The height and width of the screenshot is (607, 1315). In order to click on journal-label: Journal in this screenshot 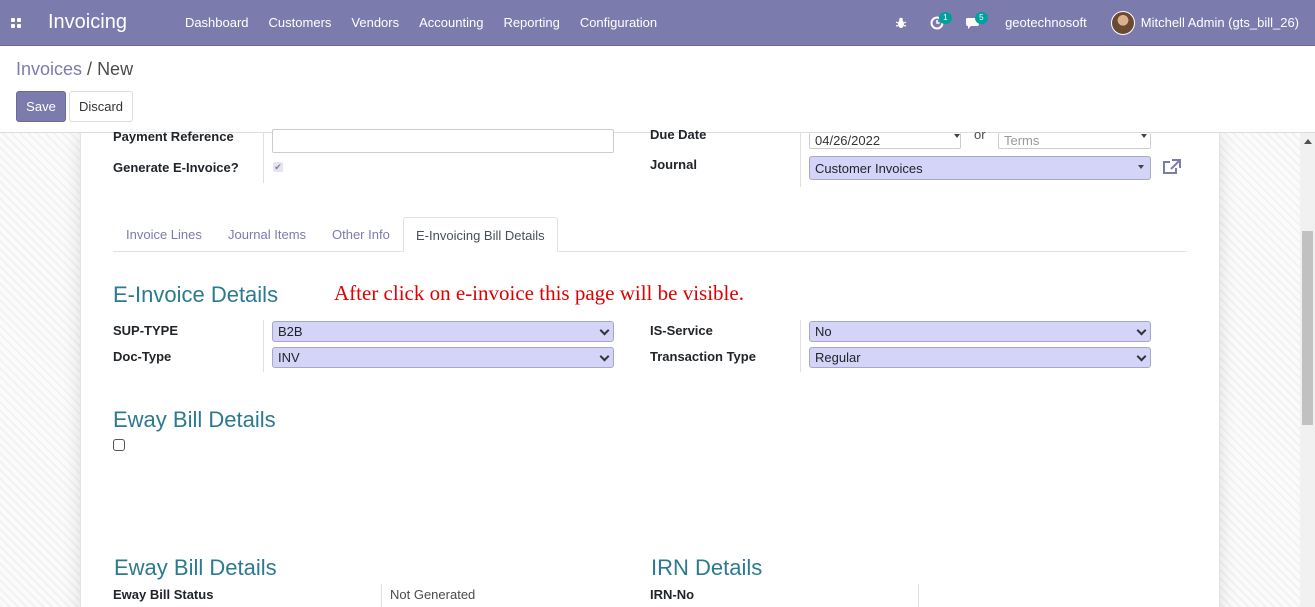, I will do `click(673, 164)`.